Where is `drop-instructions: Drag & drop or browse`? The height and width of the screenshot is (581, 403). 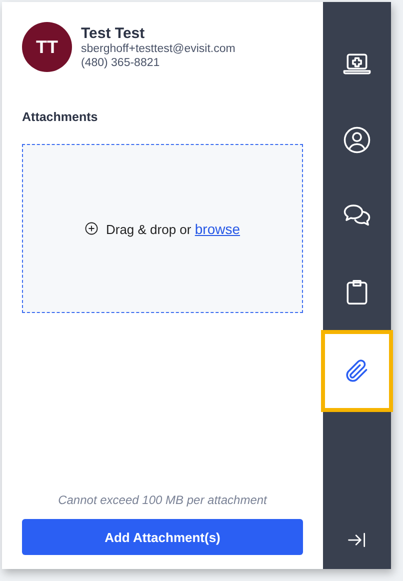
drop-instructions: Drag & drop or browse is located at coordinates (173, 228).